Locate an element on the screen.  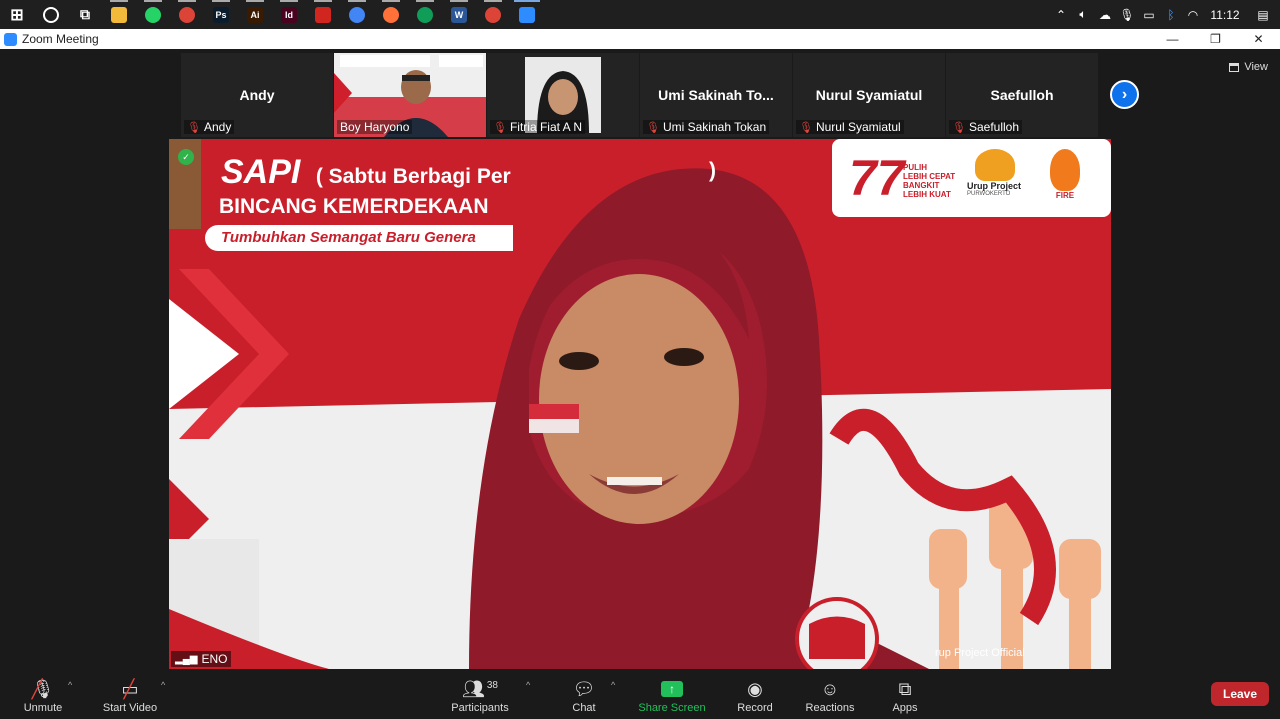
participant-tile: Umi Sakinah To... 🎙︎ Umi Sakinah Tokan is located at coordinates (716, 95).